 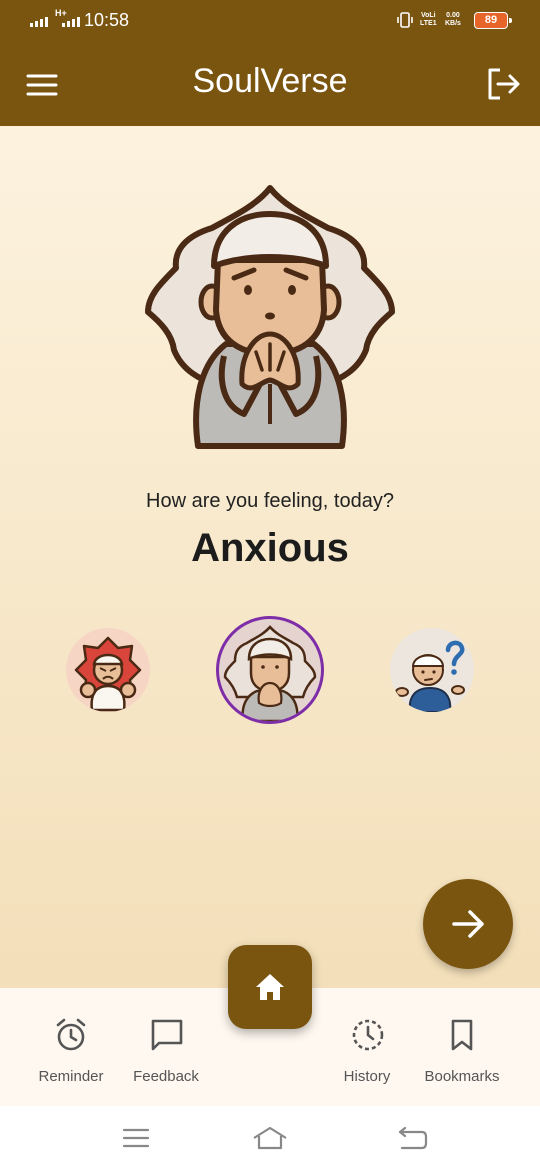 I want to click on status-time: 10:58, so click(x=107, y=20).